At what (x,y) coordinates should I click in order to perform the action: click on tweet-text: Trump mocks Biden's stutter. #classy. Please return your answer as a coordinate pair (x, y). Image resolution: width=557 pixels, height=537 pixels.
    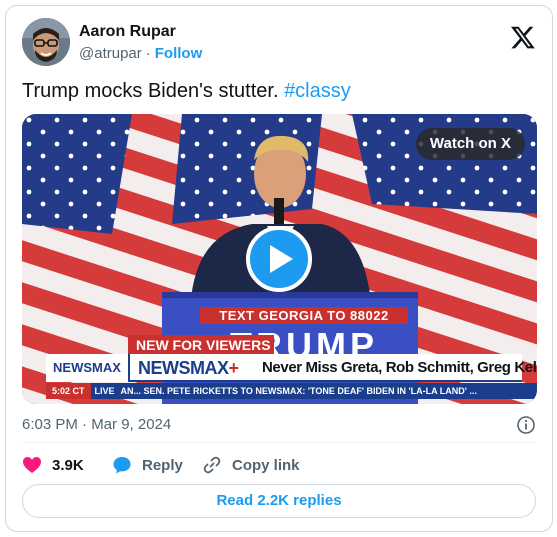
    Looking at the image, I should click on (279, 91).